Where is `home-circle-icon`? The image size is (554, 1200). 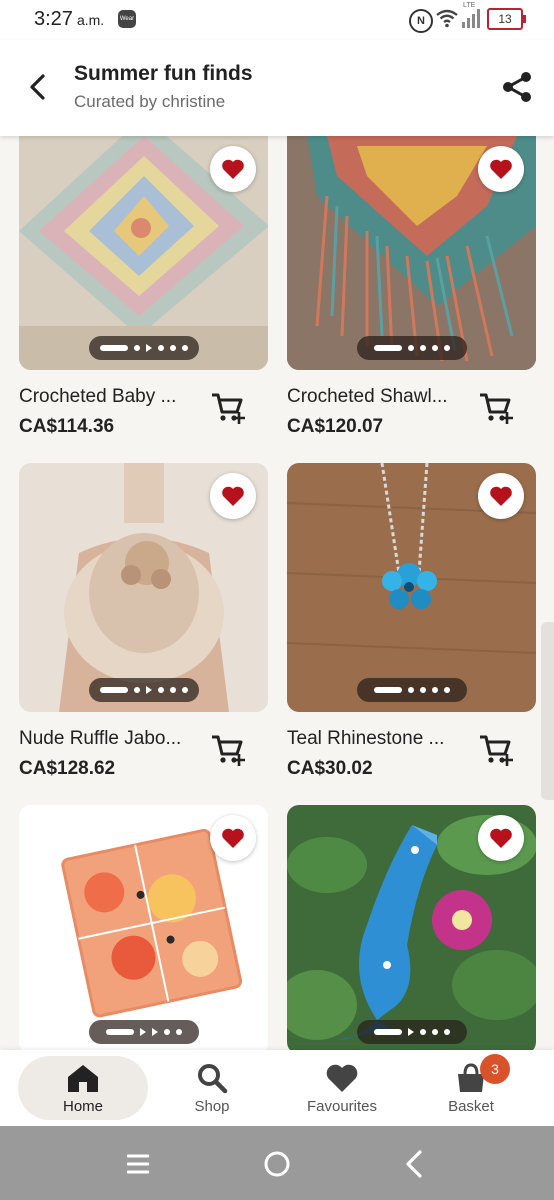 home-circle-icon is located at coordinates (277, 1164).